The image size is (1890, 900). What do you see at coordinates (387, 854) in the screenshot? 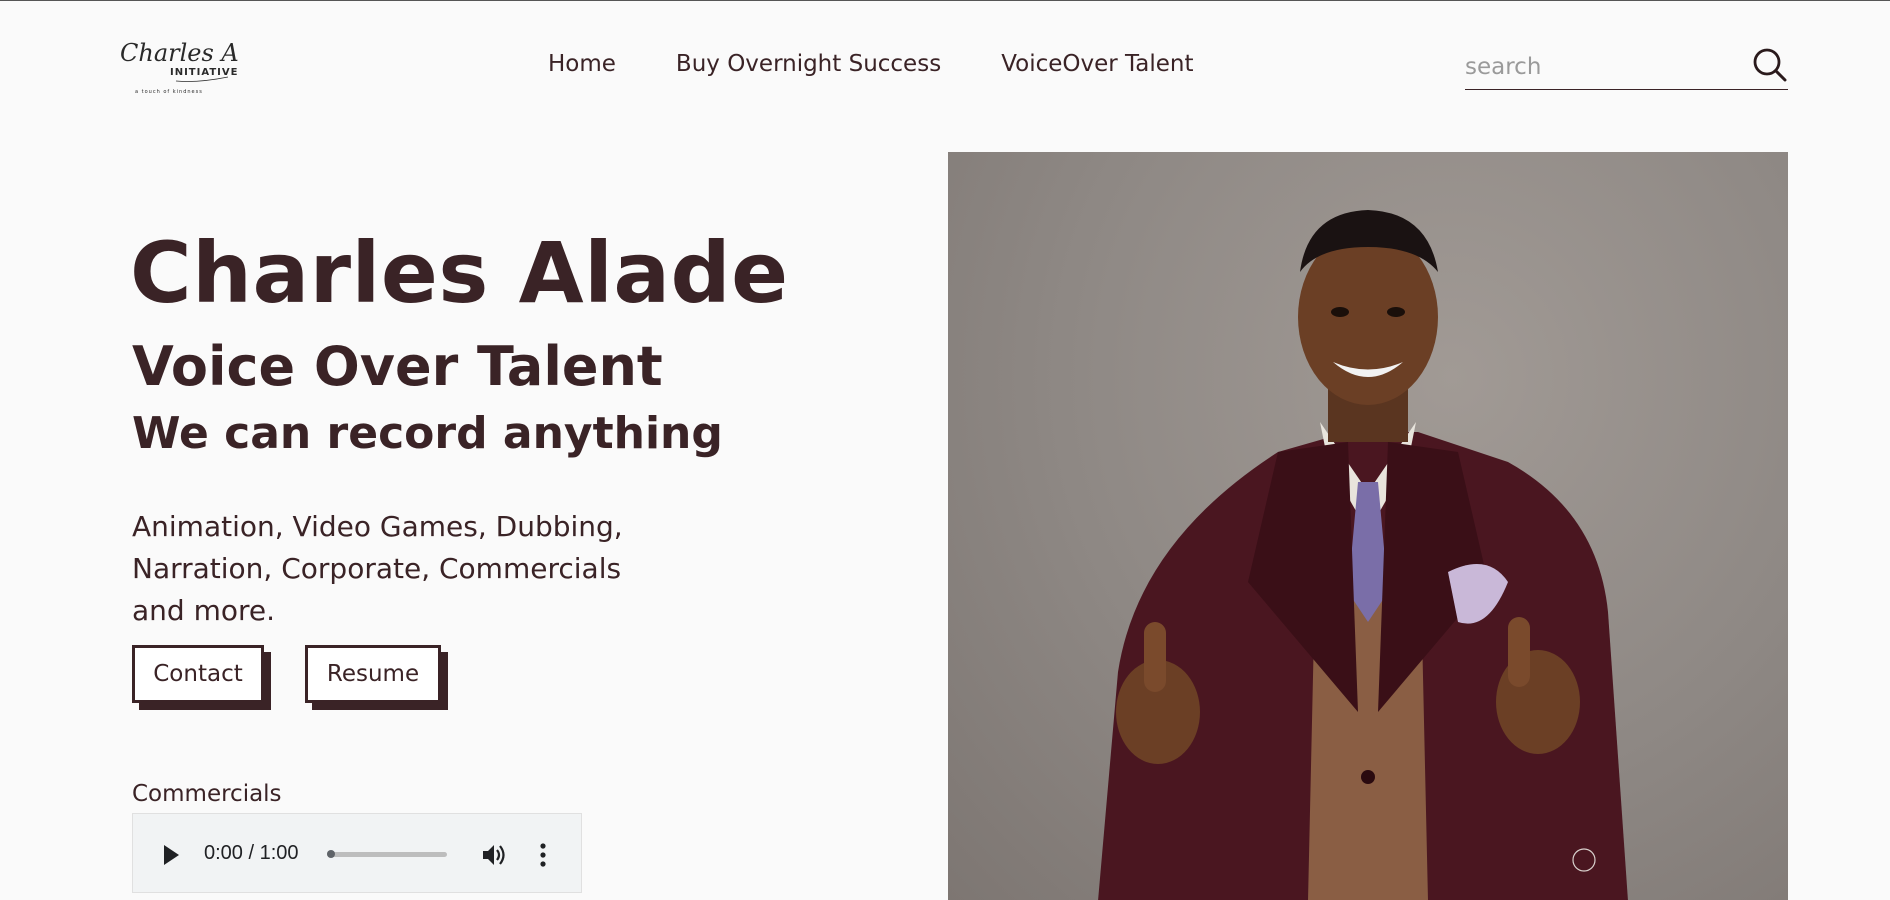
I see `audio-seek-bar` at bounding box center [387, 854].